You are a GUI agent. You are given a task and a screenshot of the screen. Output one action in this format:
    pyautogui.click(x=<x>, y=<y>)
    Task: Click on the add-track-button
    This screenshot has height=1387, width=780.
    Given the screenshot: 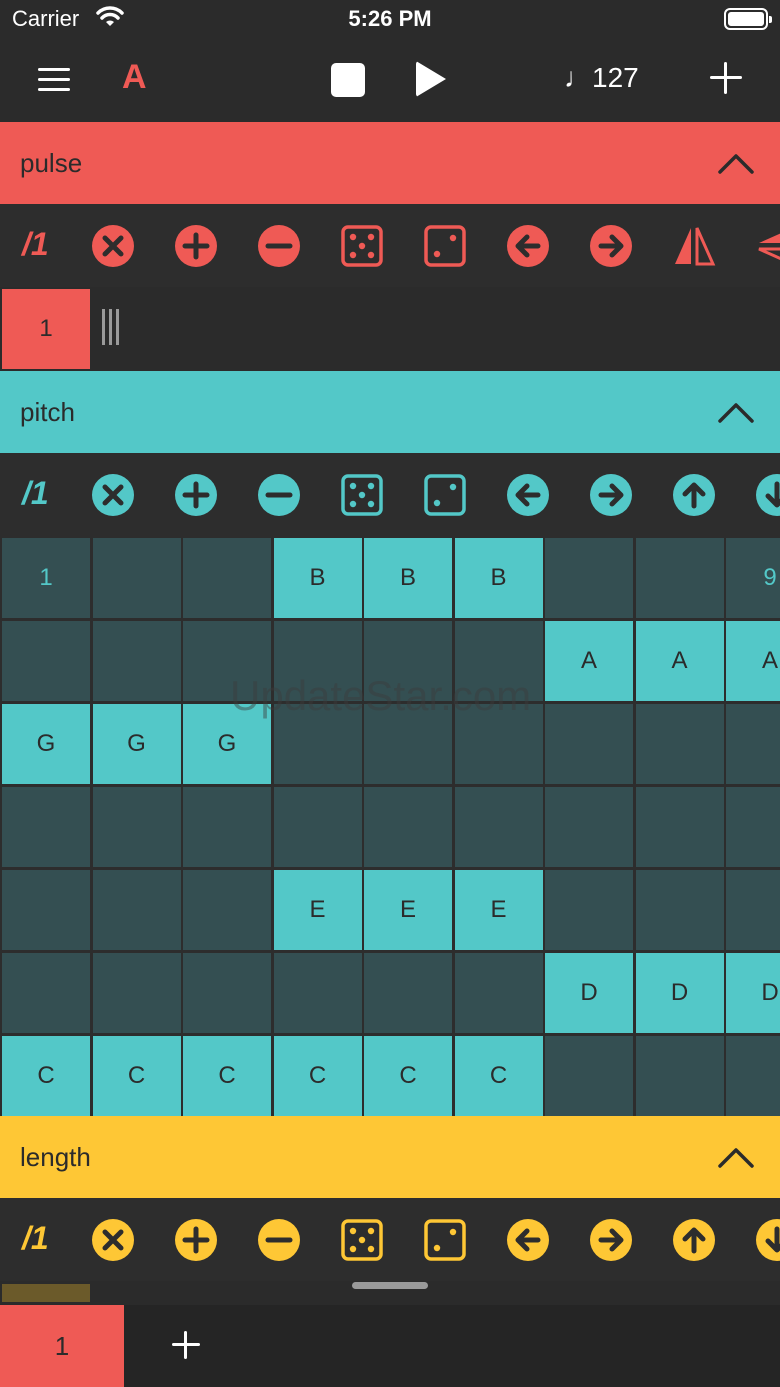 What is the action you would take?
    pyautogui.click(x=726, y=78)
    